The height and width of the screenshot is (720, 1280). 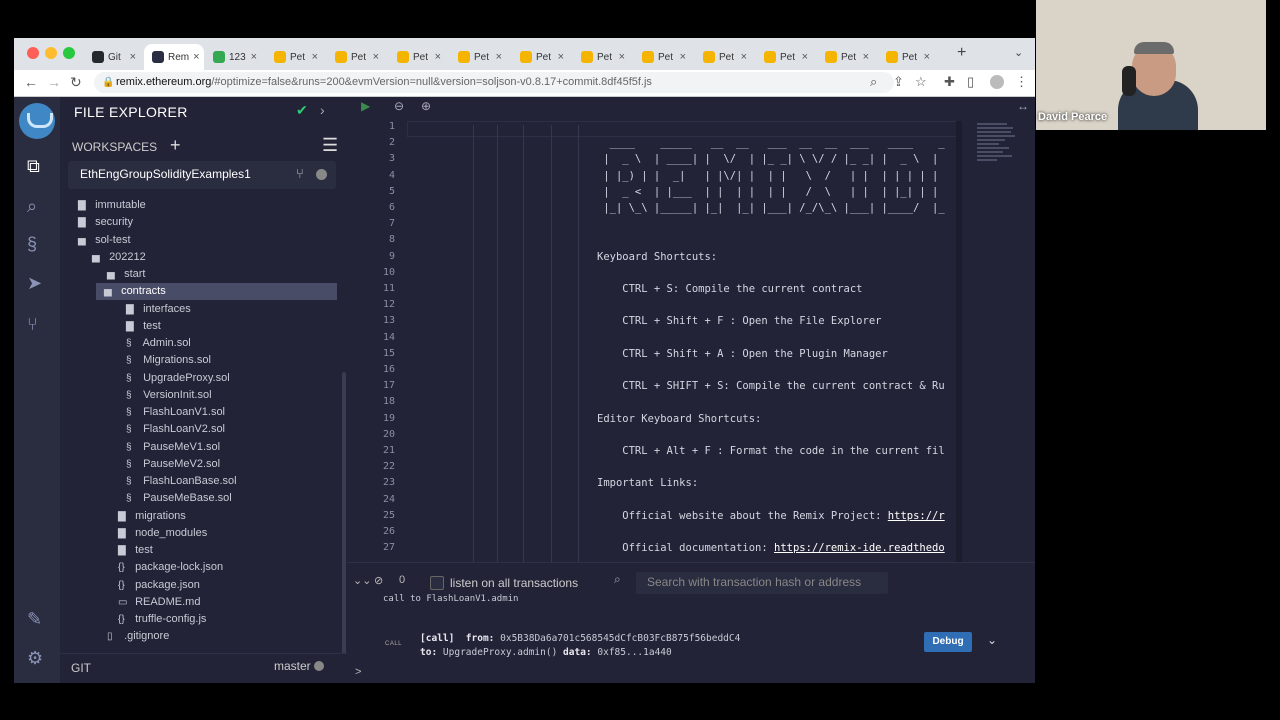 What do you see at coordinates (1021, 82) in the screenshot?
I see `browser-menu-icon: ⋮` at bounding box center [1021, 82].